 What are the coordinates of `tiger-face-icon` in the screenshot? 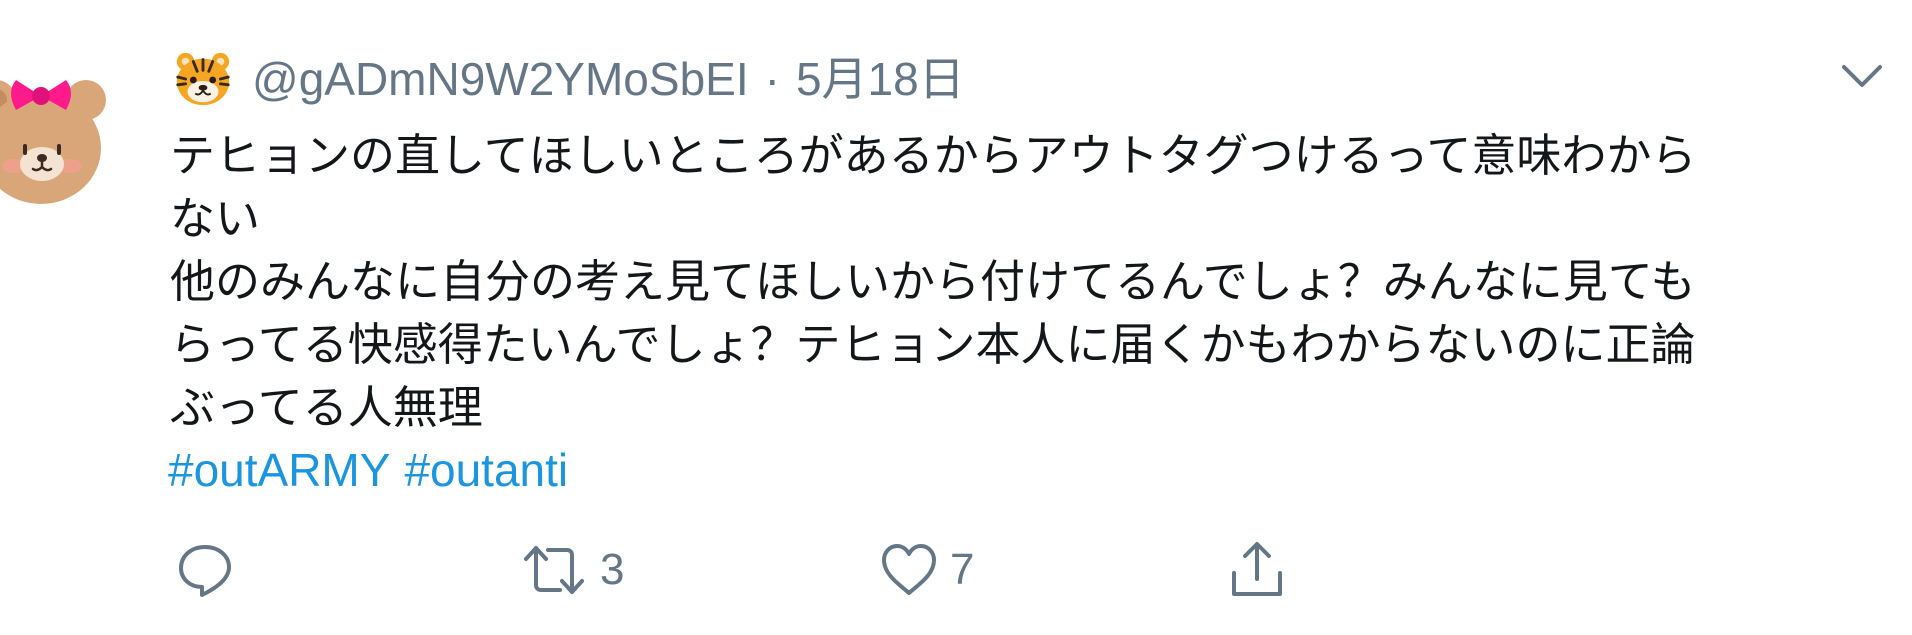 It's located at (203, 79).